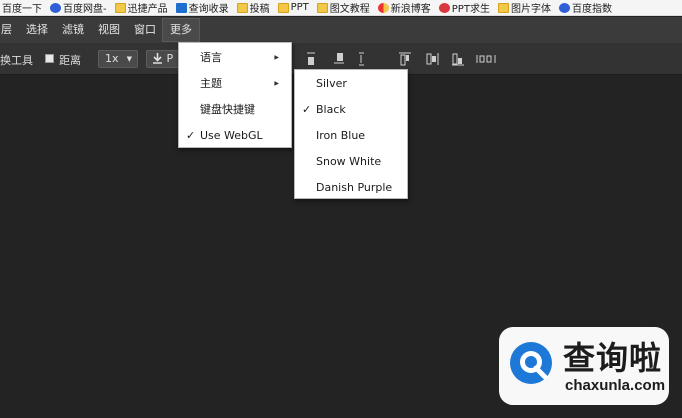 This screenshot has height=418, width=682. I want to click on bookmark-item: 图片字体, so click(524, 7).